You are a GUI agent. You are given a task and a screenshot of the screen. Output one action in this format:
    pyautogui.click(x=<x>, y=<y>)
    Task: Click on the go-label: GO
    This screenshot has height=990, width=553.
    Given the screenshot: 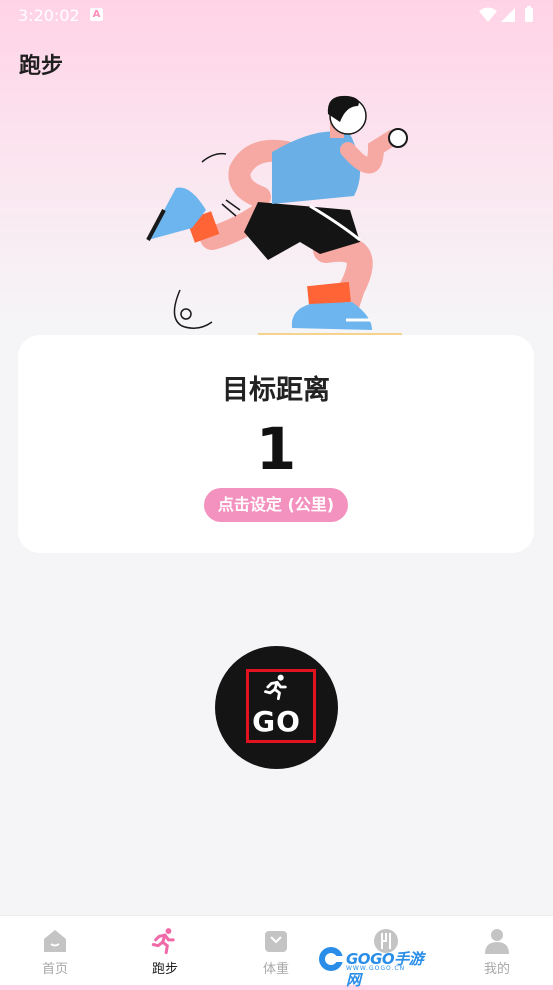 What is the action you would take?
    pyautogui.click(x=276, y=721)
    